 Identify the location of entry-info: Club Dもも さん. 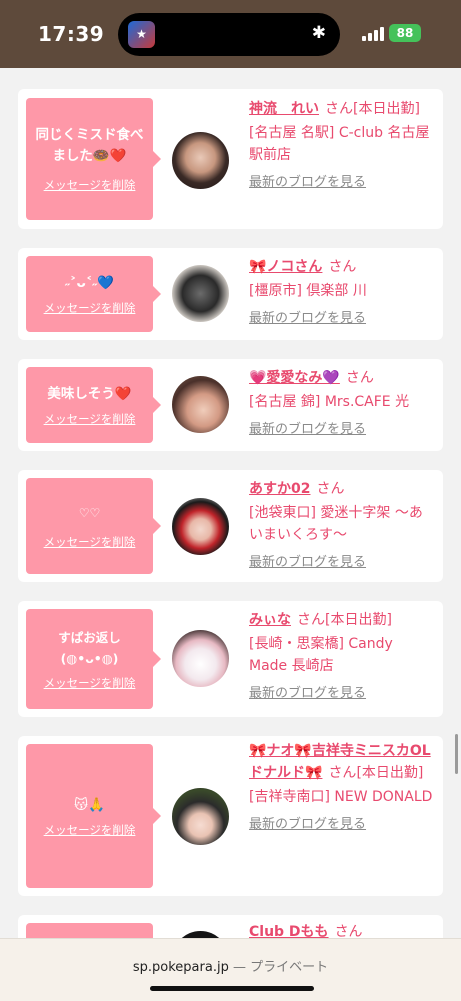
(342, 929).